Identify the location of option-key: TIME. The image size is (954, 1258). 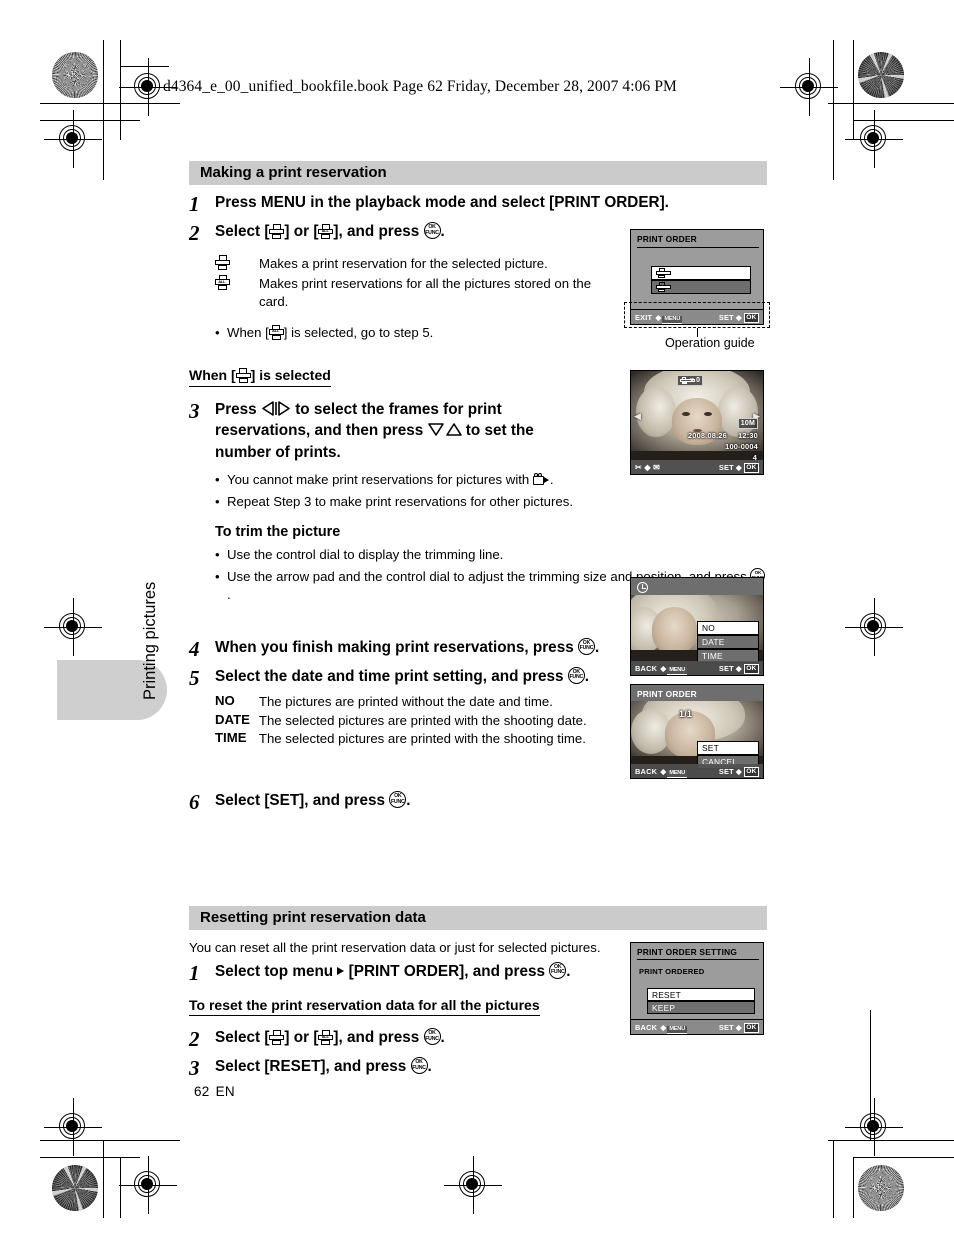
(231, 738).